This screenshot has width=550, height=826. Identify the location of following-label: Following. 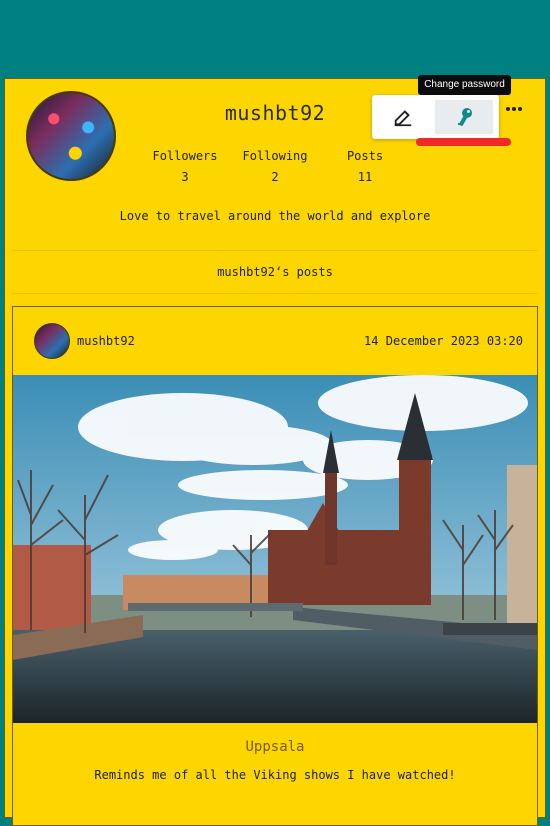
(275, 156).